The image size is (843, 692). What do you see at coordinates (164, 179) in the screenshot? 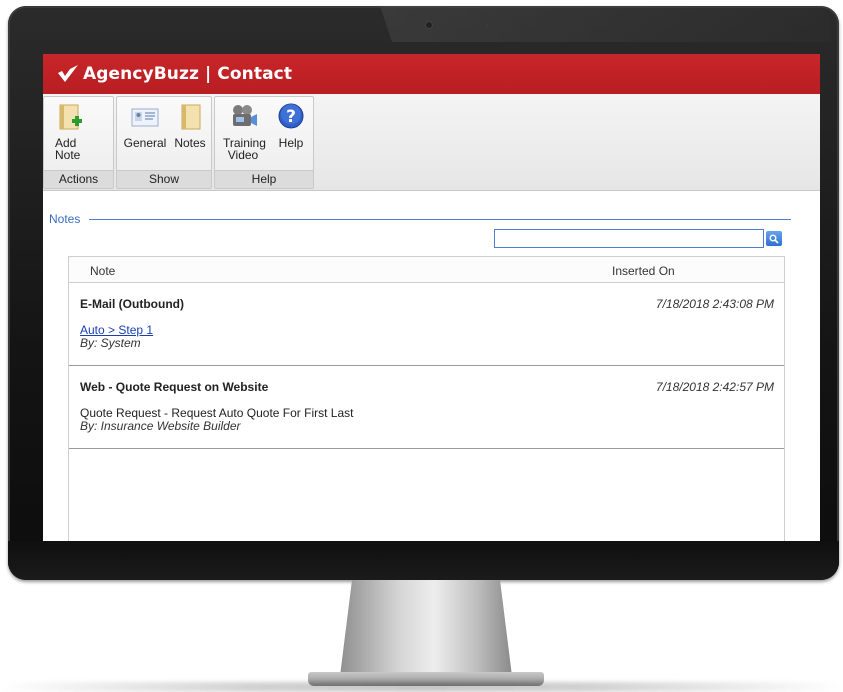
I see `group-label-show: Show` at bounding box center [164, 179].